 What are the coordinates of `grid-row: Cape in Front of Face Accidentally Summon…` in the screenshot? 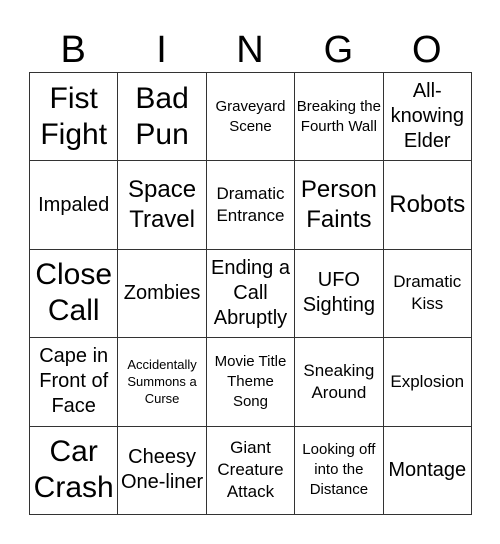 It's located at (250, 382).